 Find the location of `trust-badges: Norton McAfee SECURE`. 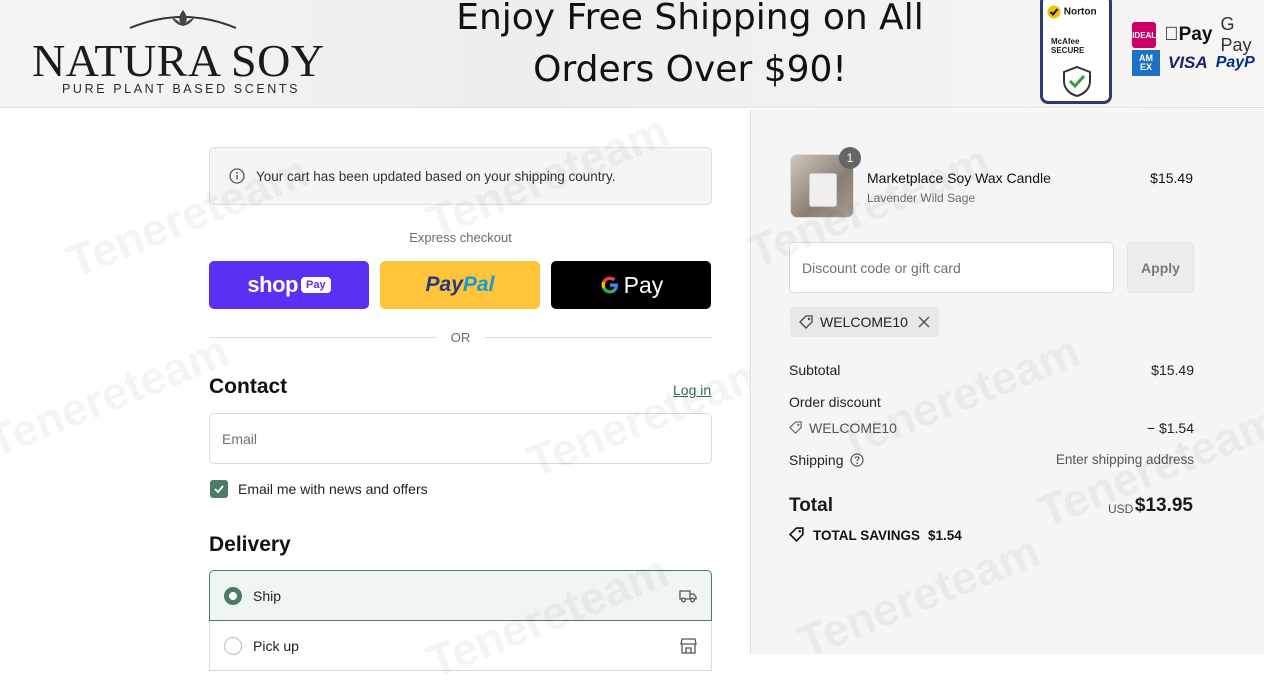

trust-badges: Norton McAfee SECURE is located at coordinates (1076, 52).